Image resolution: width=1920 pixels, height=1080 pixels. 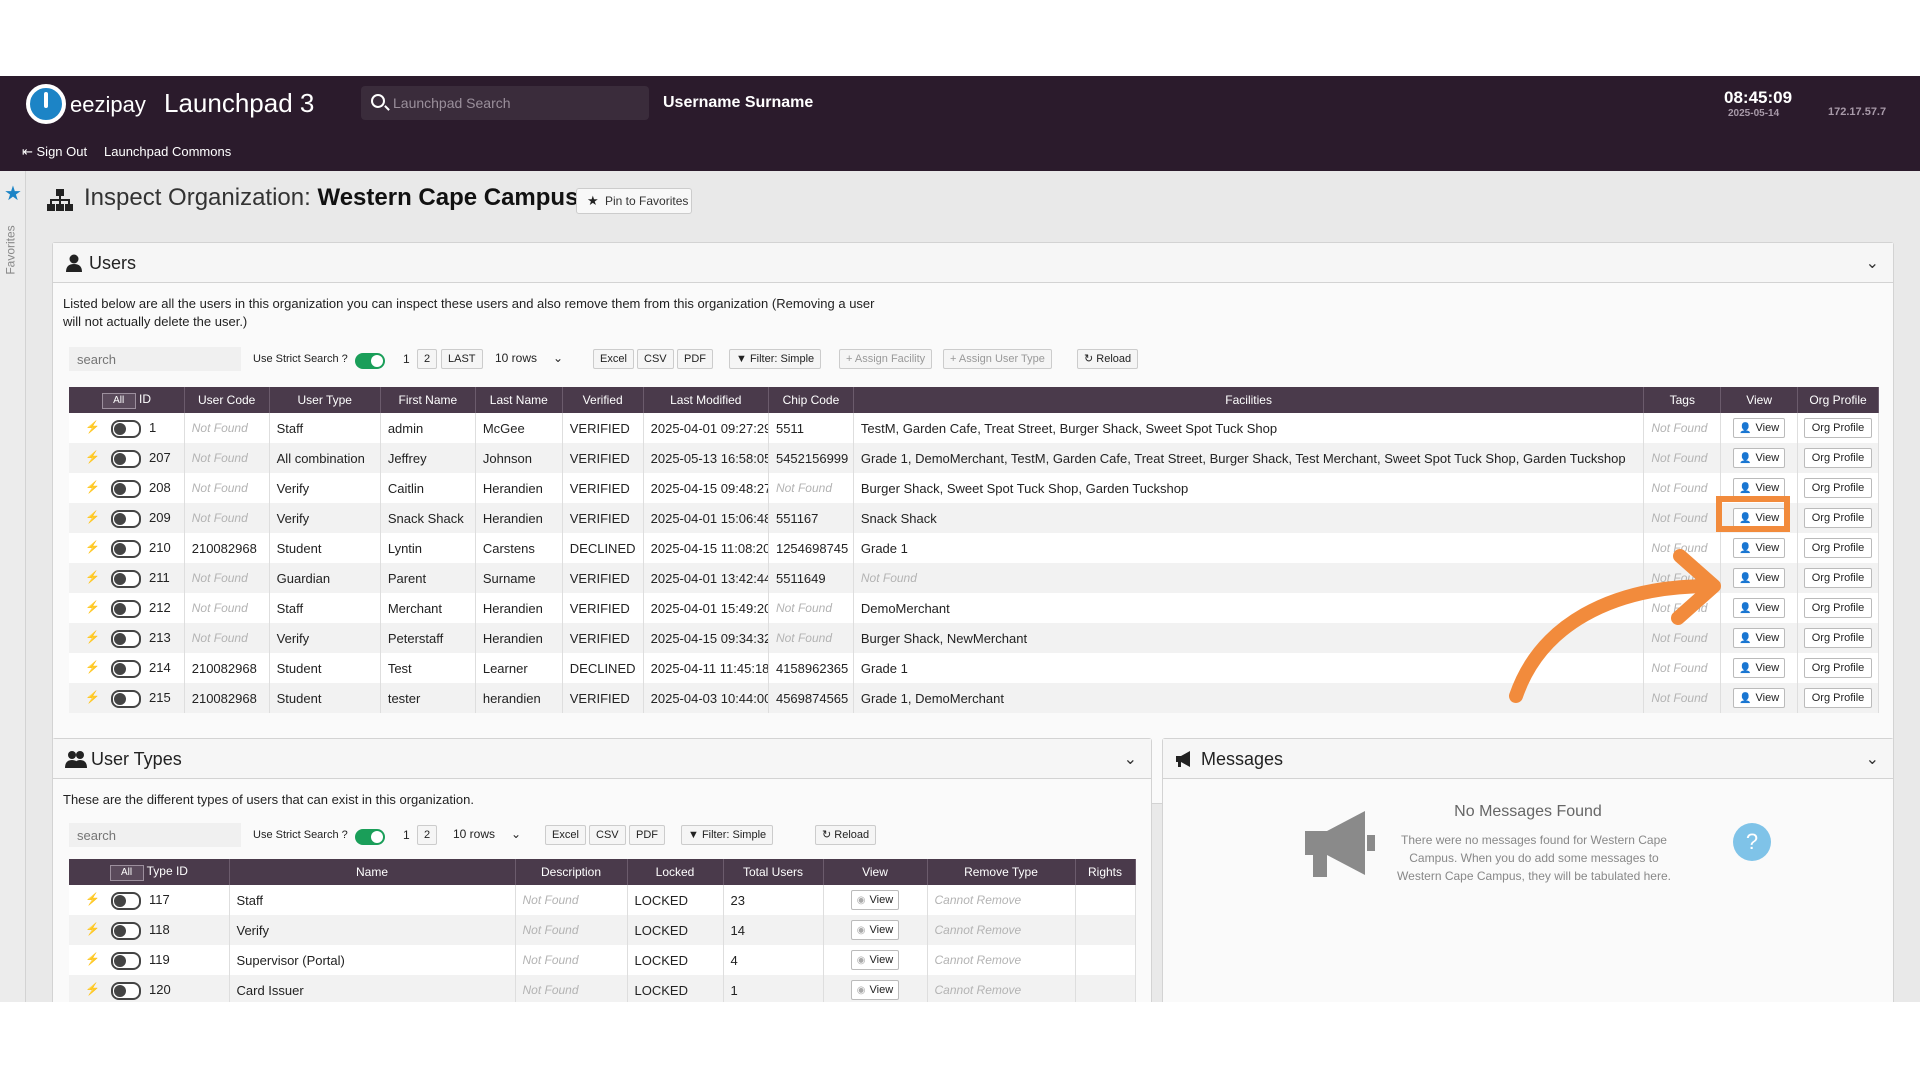 I want to click on user-types-search-input, so click(x=155, y=835).